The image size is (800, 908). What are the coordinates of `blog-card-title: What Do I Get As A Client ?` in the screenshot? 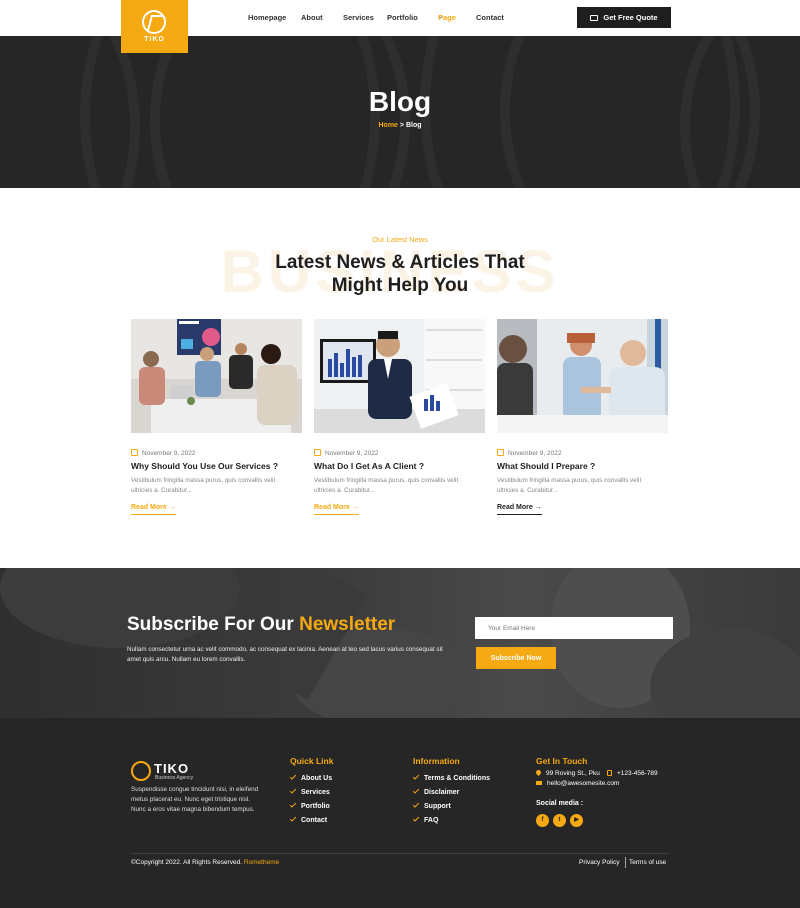 It's located at (369, 466).